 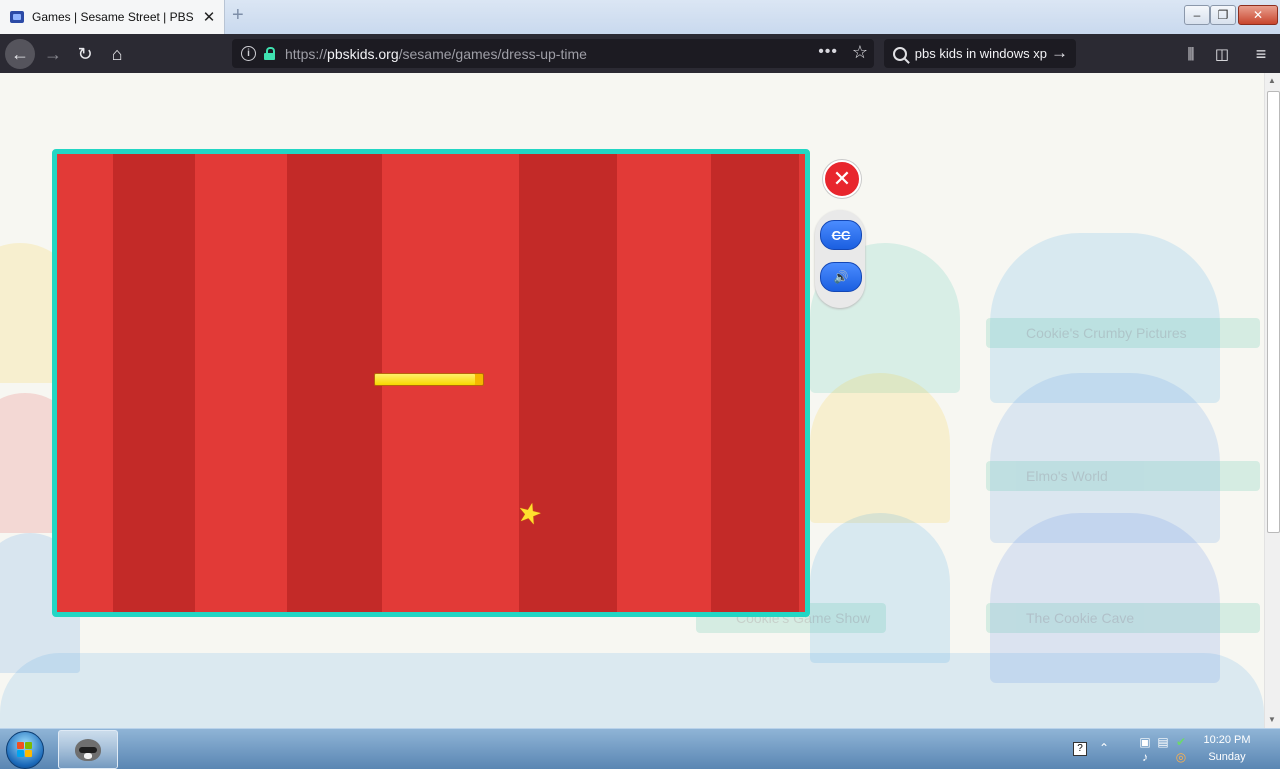 I want to click on bg-game-label: The Cookie Cave, so click(x=1123, y=618).